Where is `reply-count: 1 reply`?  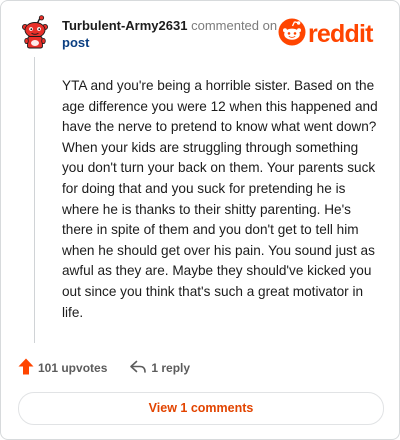
reply-count: 1 reply is located at coordinates (171, 368).